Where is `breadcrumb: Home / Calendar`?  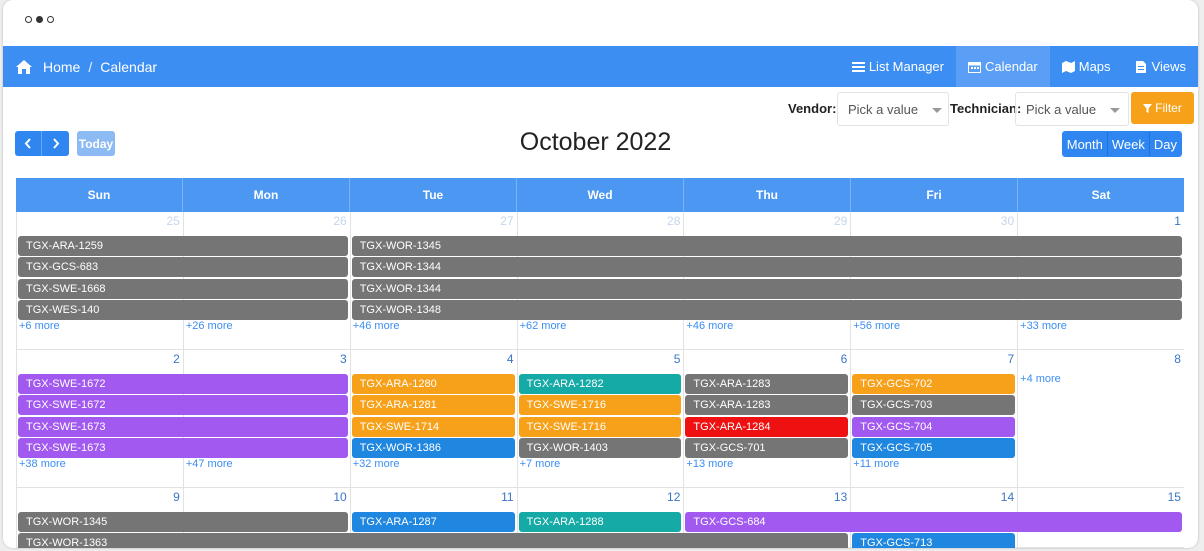
breadcrumb: Home / Calendar is located at coordinates (86, 66).